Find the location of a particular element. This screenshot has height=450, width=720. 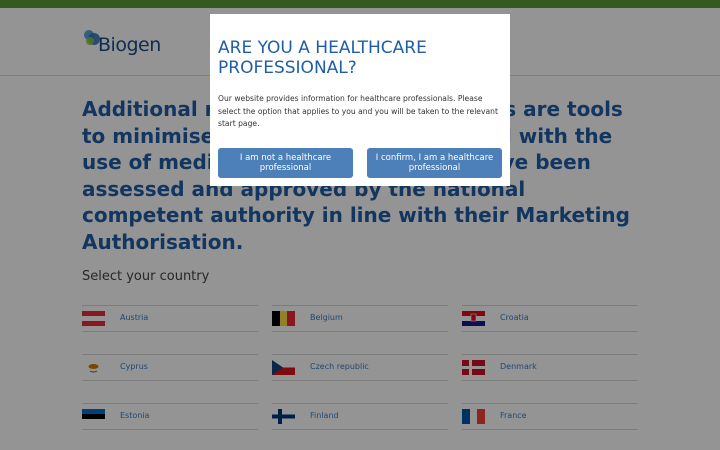

not-healthcare-professional-button: I am not a healthcare professional is located at coordinates (285, 163).